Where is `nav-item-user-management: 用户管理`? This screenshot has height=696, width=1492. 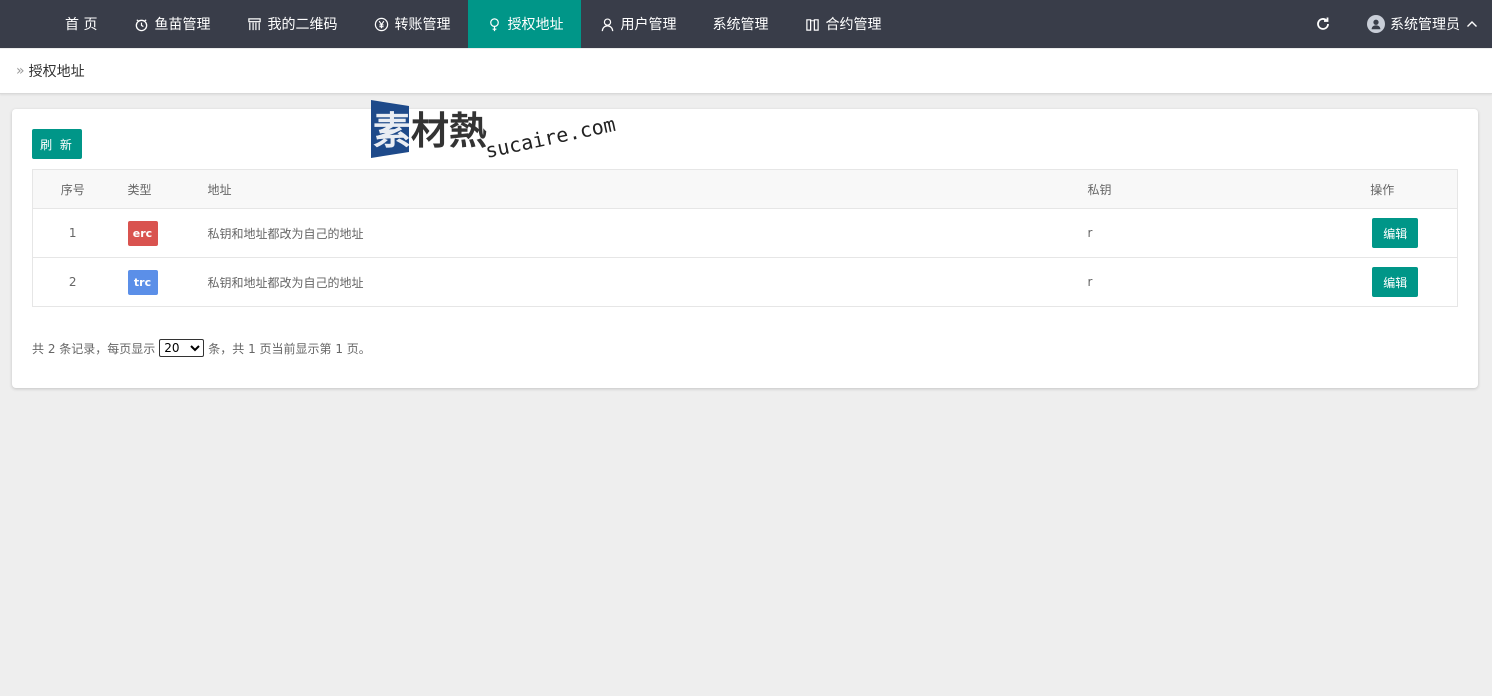 nav-item-user-management: 用户管理 is located at coordinates (637, 24).